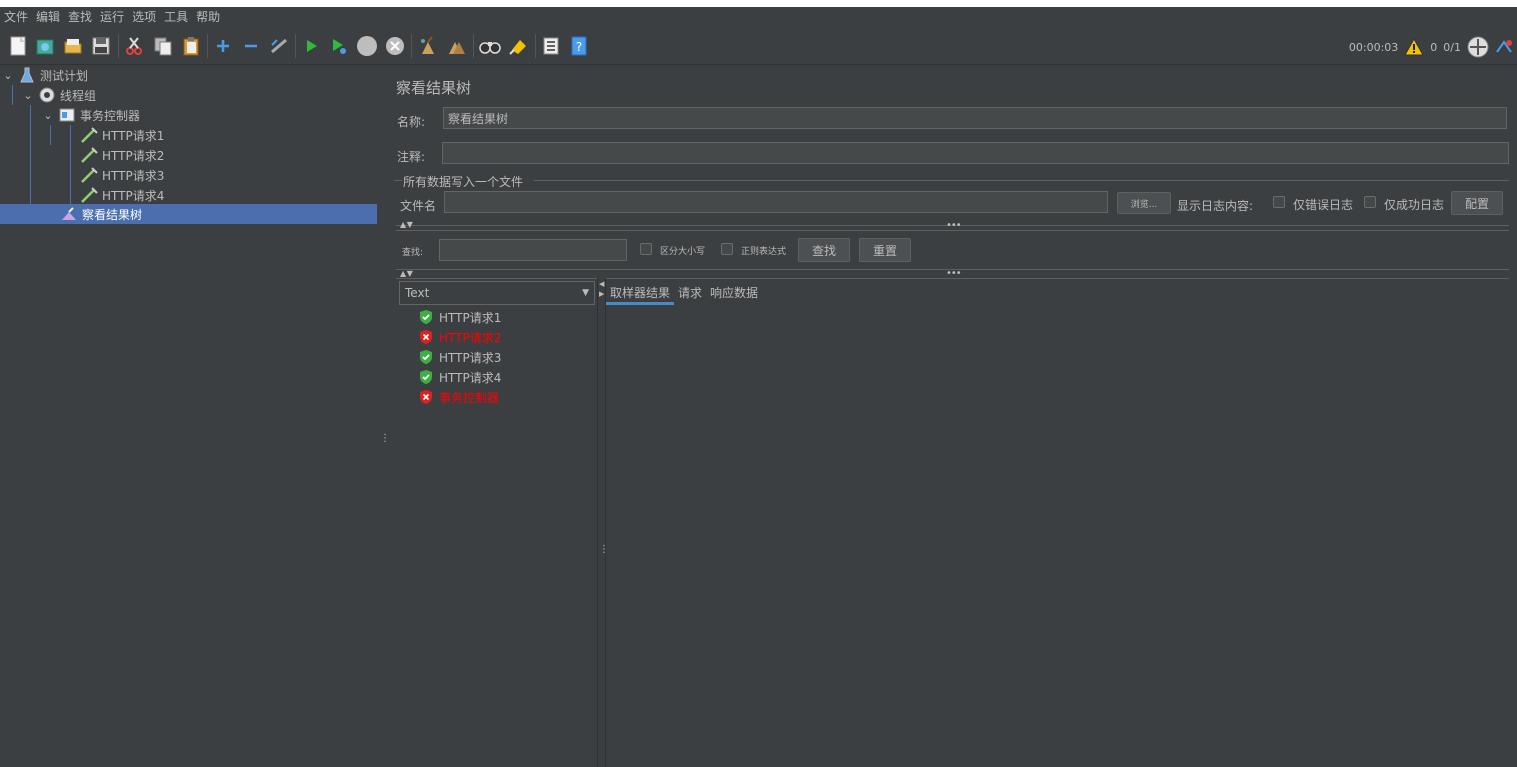 The height and width of the screenshot is (767, 1517). Describe the element at coordinates (395, 46) in the screenshot. I see `shutdown-icon` at that location.